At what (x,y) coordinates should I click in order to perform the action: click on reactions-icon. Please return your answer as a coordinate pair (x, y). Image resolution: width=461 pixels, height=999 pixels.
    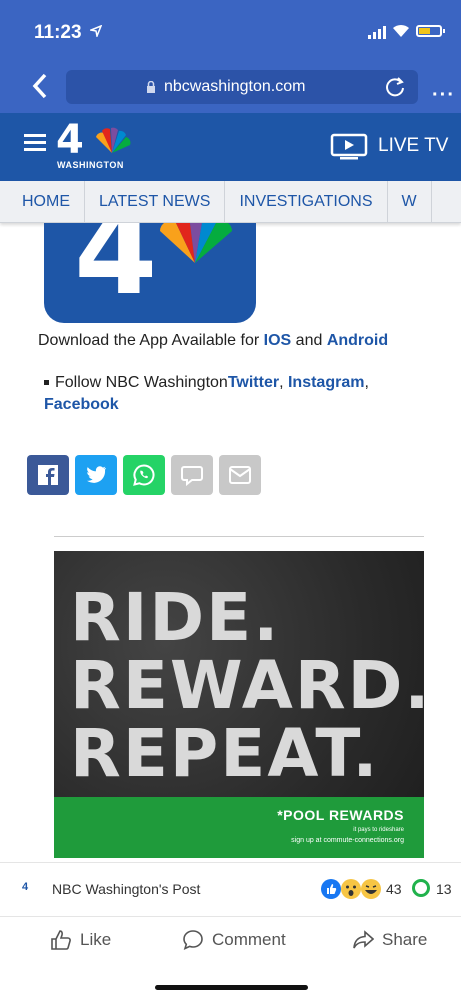
    Looking at the image, I should click on (352, 889).